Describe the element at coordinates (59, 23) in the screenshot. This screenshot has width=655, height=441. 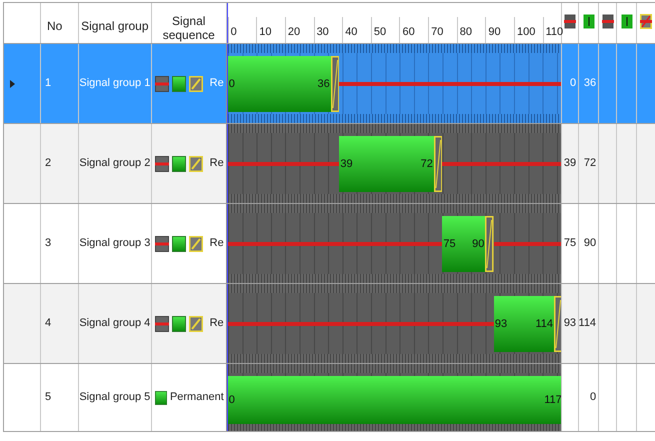
I see `column-header: No` at that location.